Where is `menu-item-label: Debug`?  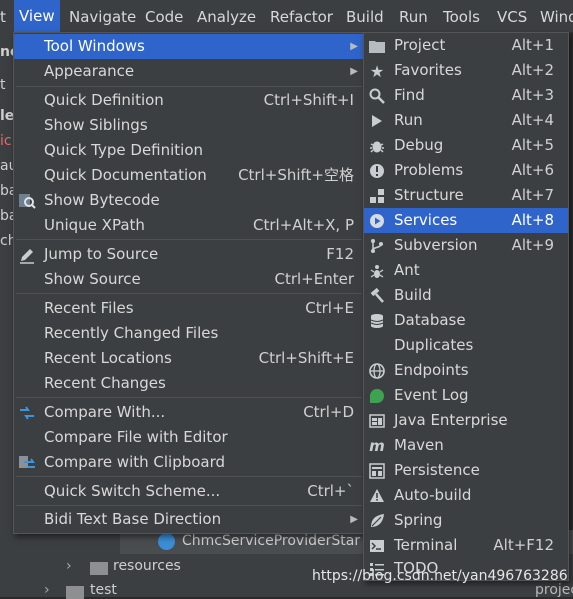 menu-item-label: Debug is located at coordinates (419, 145).